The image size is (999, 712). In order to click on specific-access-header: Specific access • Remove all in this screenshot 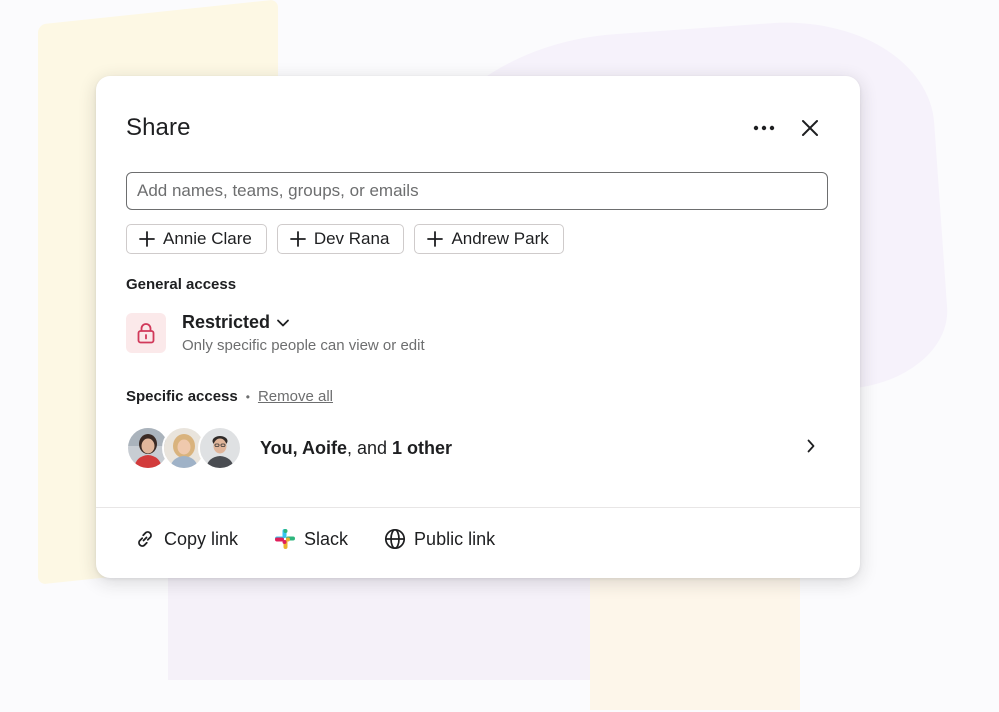, I will do `click(229, 396)`.